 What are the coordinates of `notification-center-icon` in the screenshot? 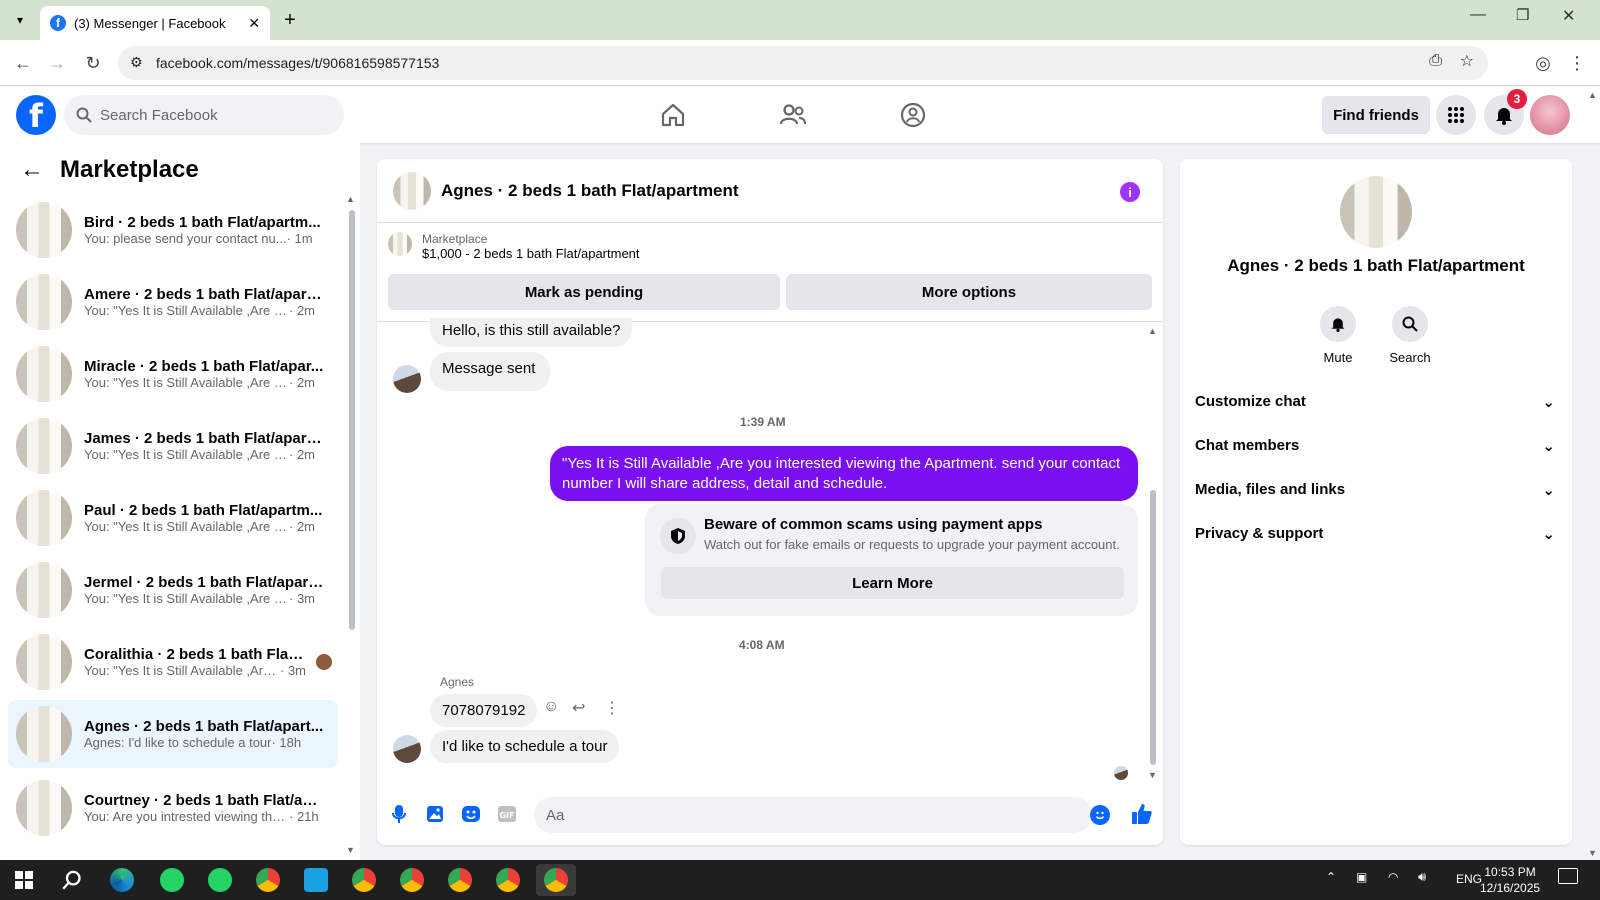 It's located at (1568, 876).